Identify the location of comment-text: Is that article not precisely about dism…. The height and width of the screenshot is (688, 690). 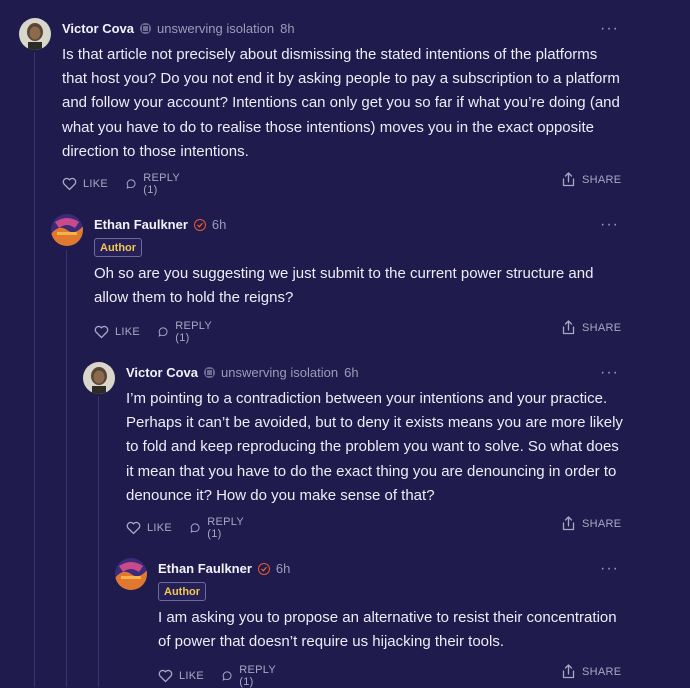
(341, 103).